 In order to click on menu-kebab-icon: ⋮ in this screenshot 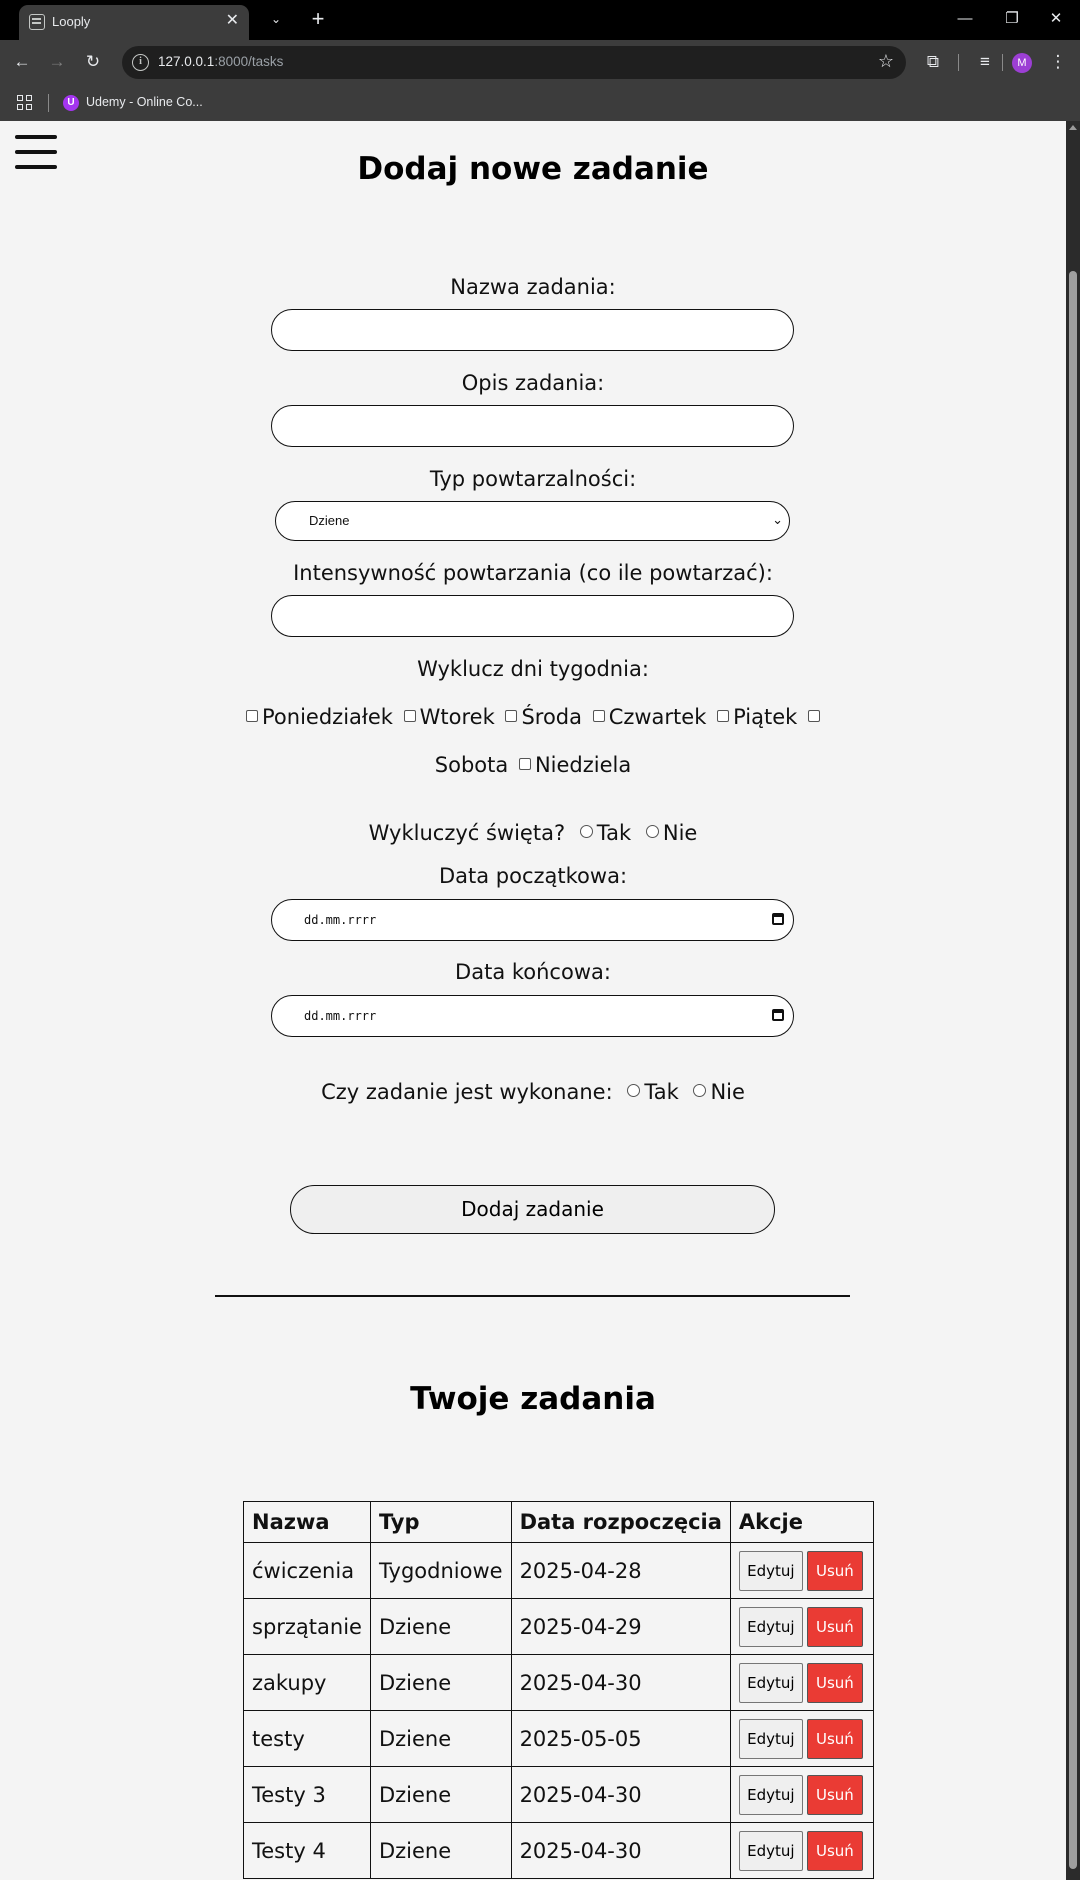, I will do `click(1058, 62)`.